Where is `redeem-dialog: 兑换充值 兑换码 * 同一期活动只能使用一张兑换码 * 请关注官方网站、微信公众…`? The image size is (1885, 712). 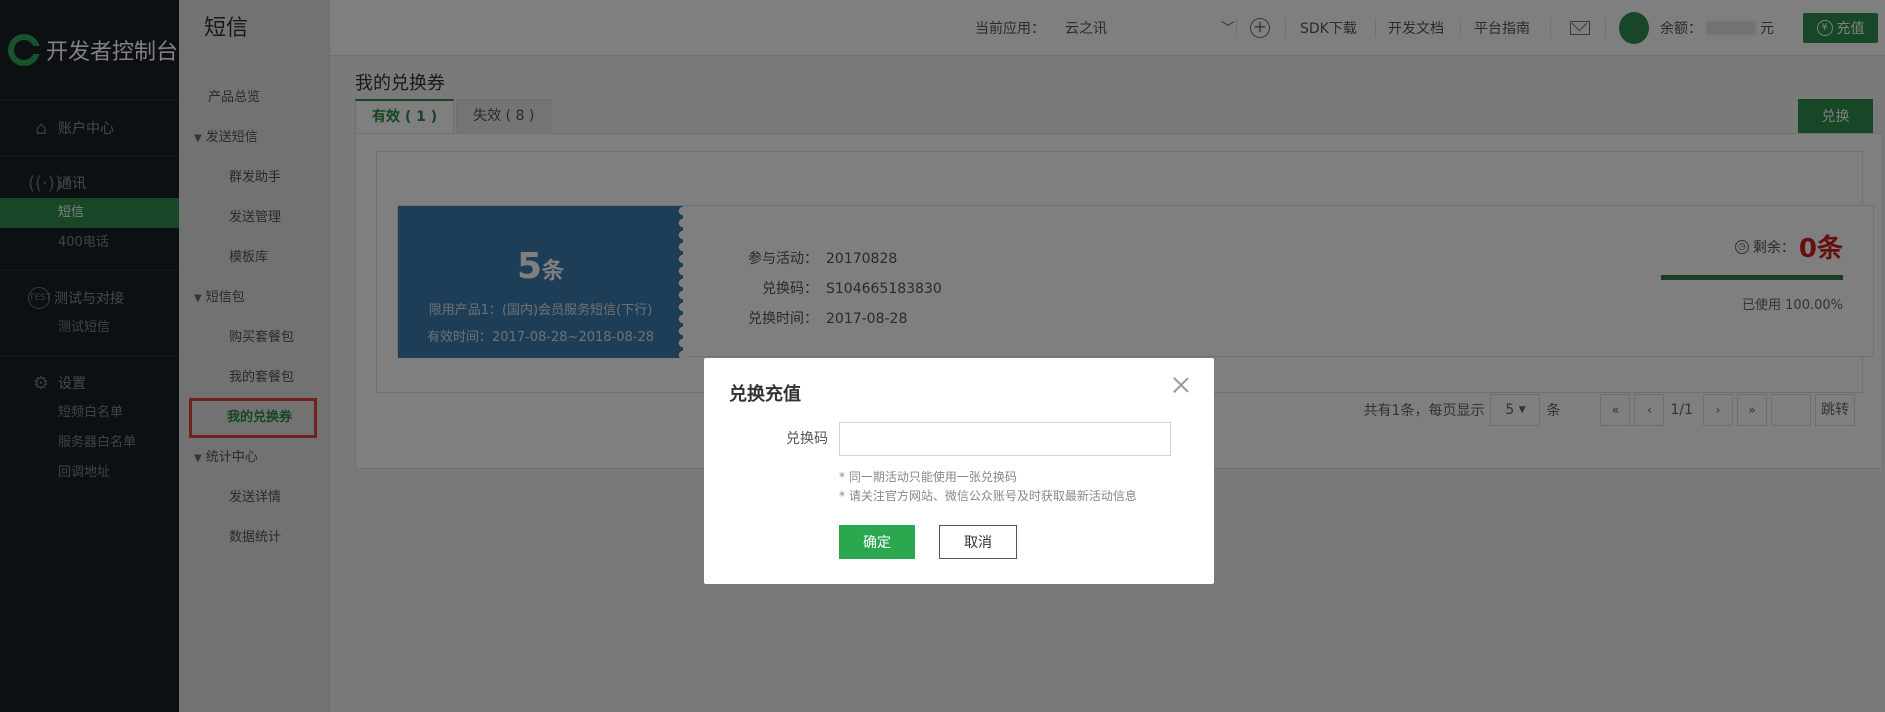 redeem-dialog: 兑换充值 兑换码 * 同一期活动只能使用一张兑换码 * 请关注官方网站、微信公众… is located at coordinates (959, 471).